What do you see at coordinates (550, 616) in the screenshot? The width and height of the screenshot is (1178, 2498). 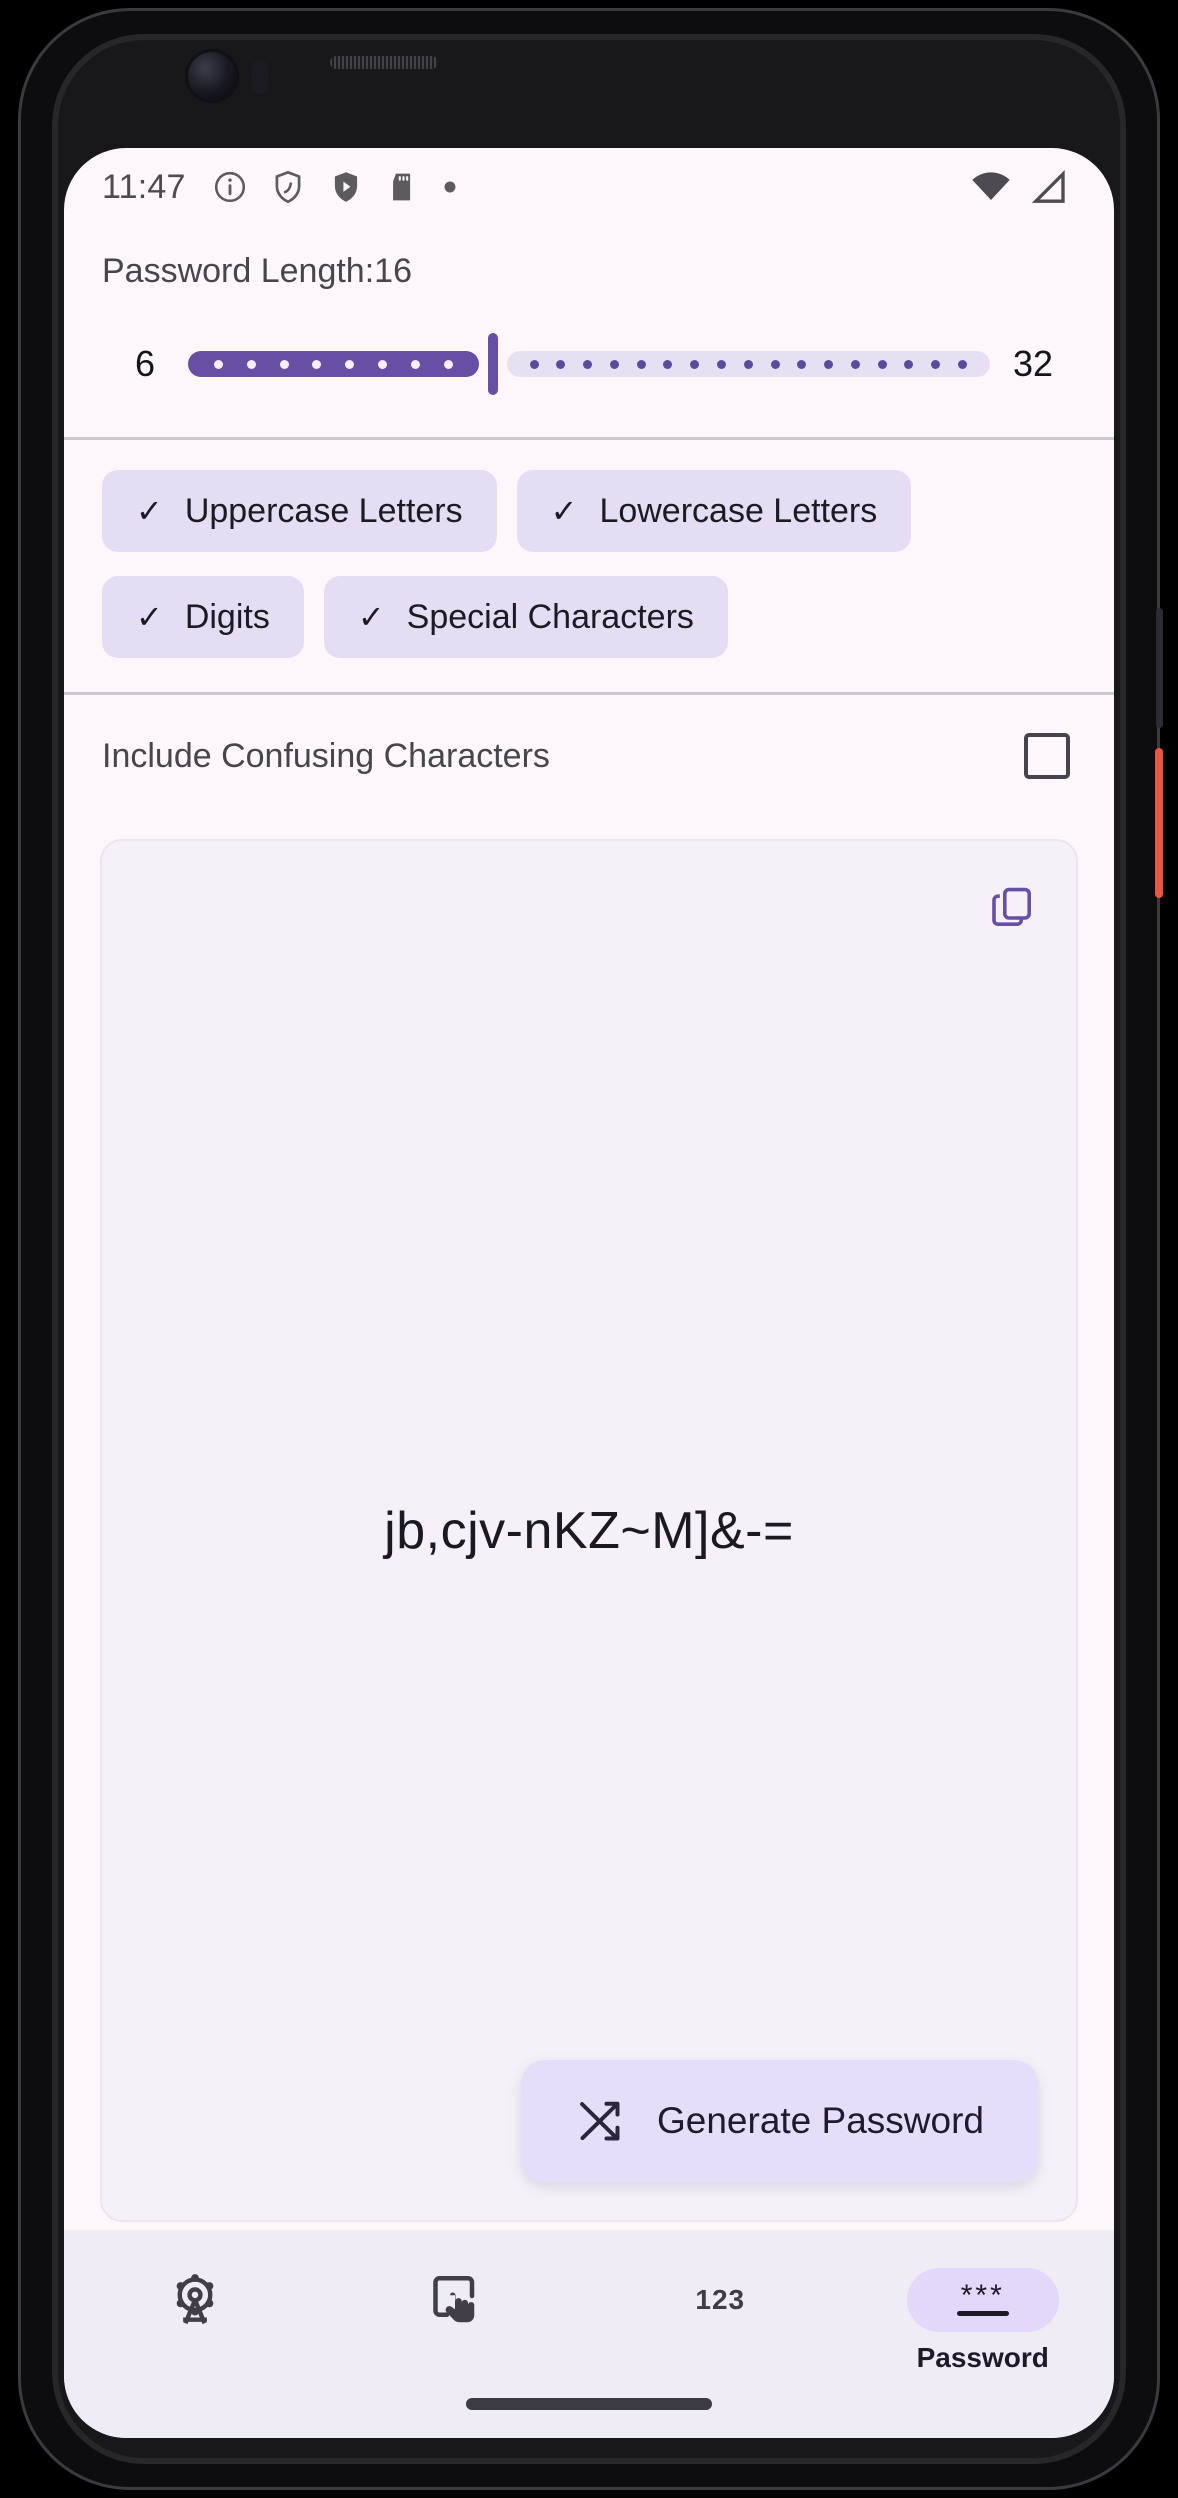 I see `charset-chip-label: Special Characters` at bounding box center [550, 616].